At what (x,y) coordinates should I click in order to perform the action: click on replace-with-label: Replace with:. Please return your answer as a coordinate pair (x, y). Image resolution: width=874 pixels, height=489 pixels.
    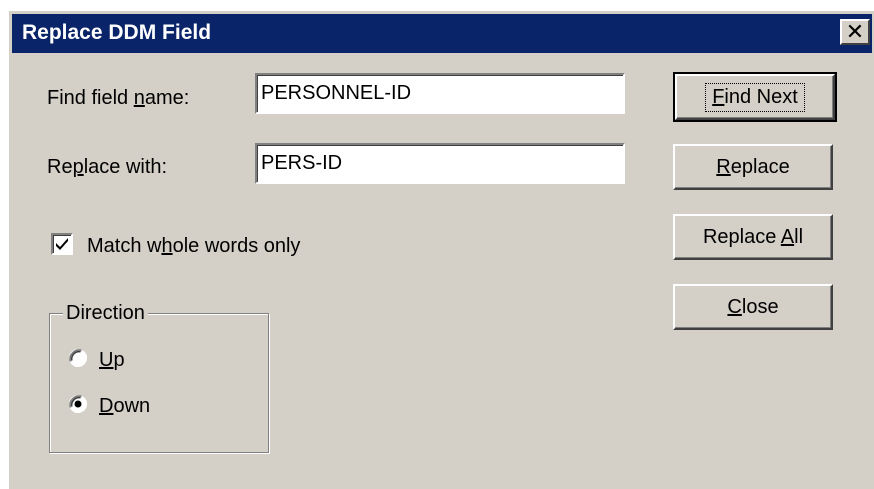
    Looking at the image, I should click on (107, 167).